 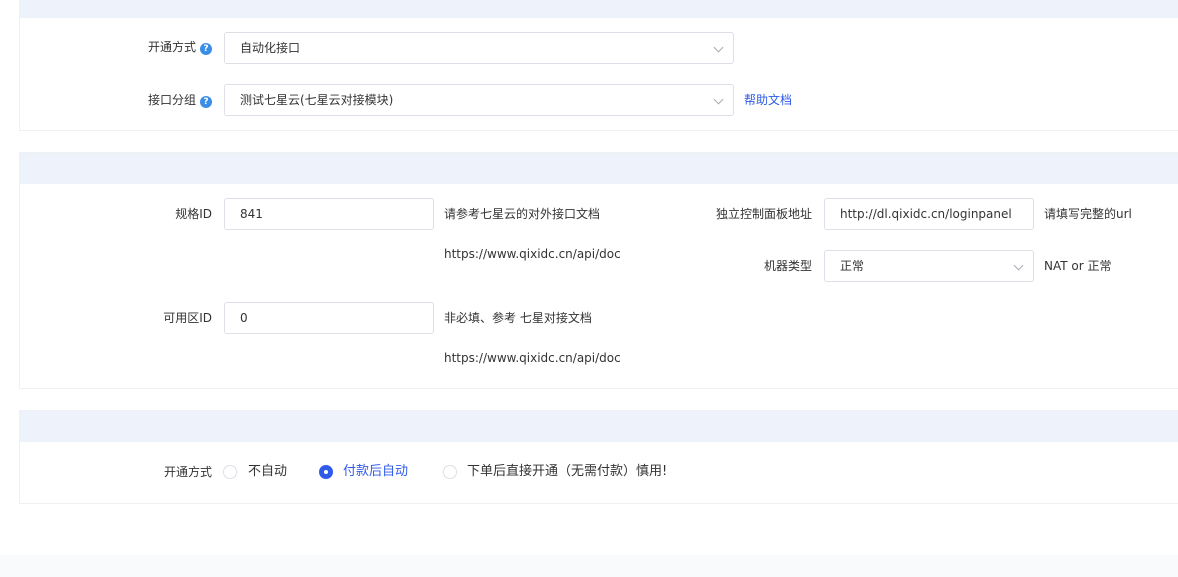 What do you see at coordinates (522, 214) in the screenshot?
I see `spec-id-note: 请参考七星云的对外接口文档` at bounding box center [522, 214].